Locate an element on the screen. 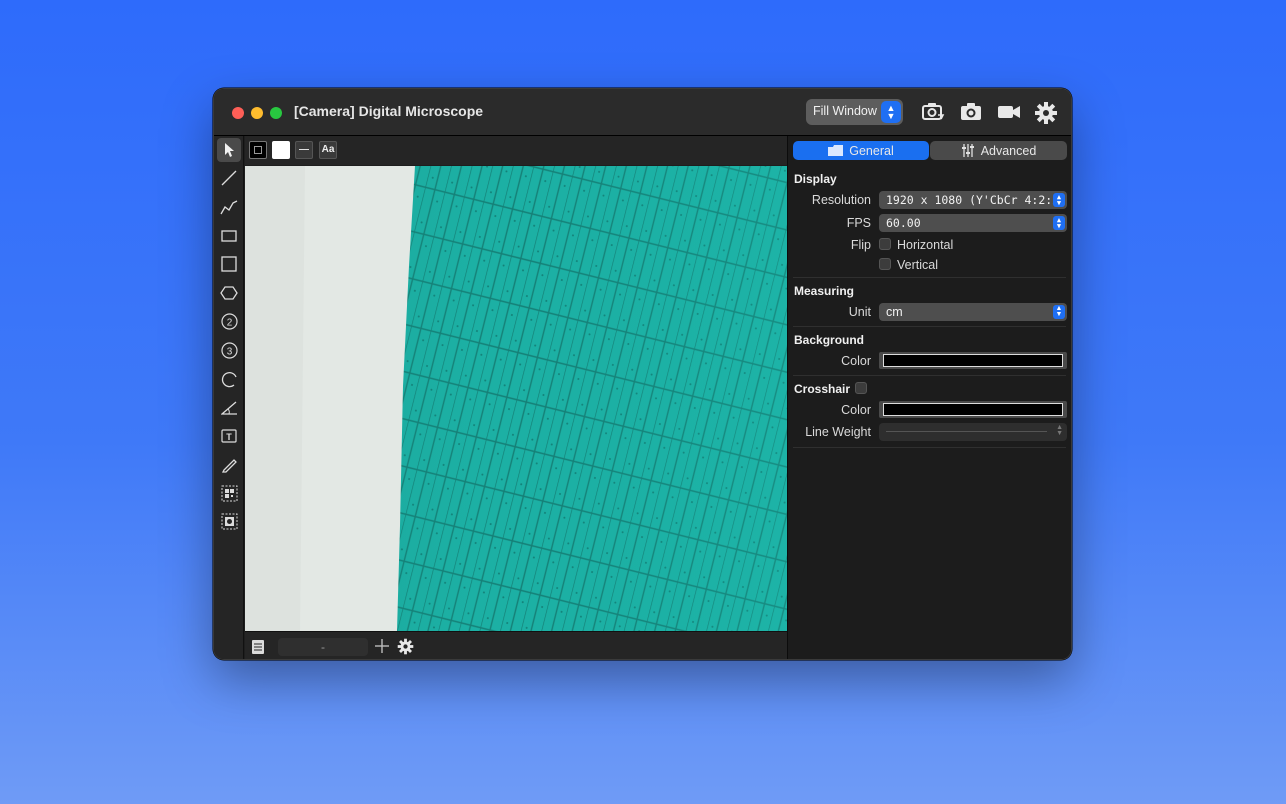 This screenshot has height=804, width=1286. stroke-color-swatch is located at coordinates (258, 150).